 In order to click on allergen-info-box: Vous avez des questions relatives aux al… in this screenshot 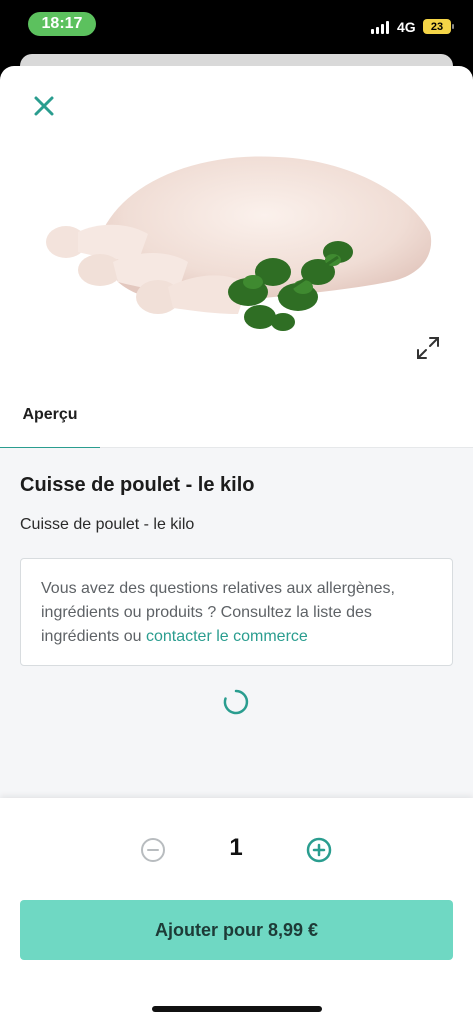, I will do `click(236, 612)`.